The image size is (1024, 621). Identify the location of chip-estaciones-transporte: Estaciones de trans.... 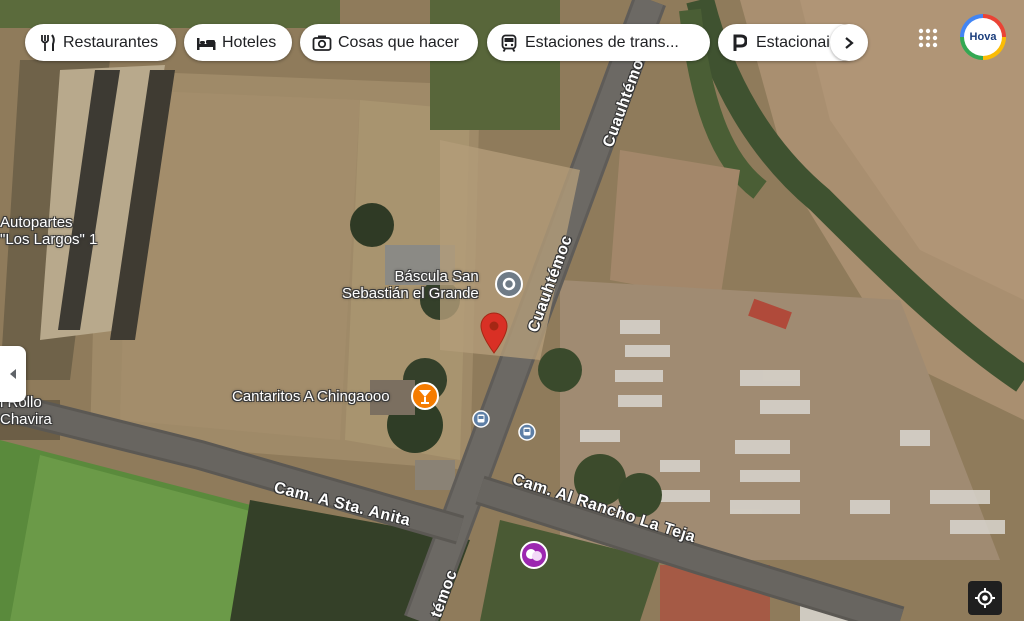
(598, 42).